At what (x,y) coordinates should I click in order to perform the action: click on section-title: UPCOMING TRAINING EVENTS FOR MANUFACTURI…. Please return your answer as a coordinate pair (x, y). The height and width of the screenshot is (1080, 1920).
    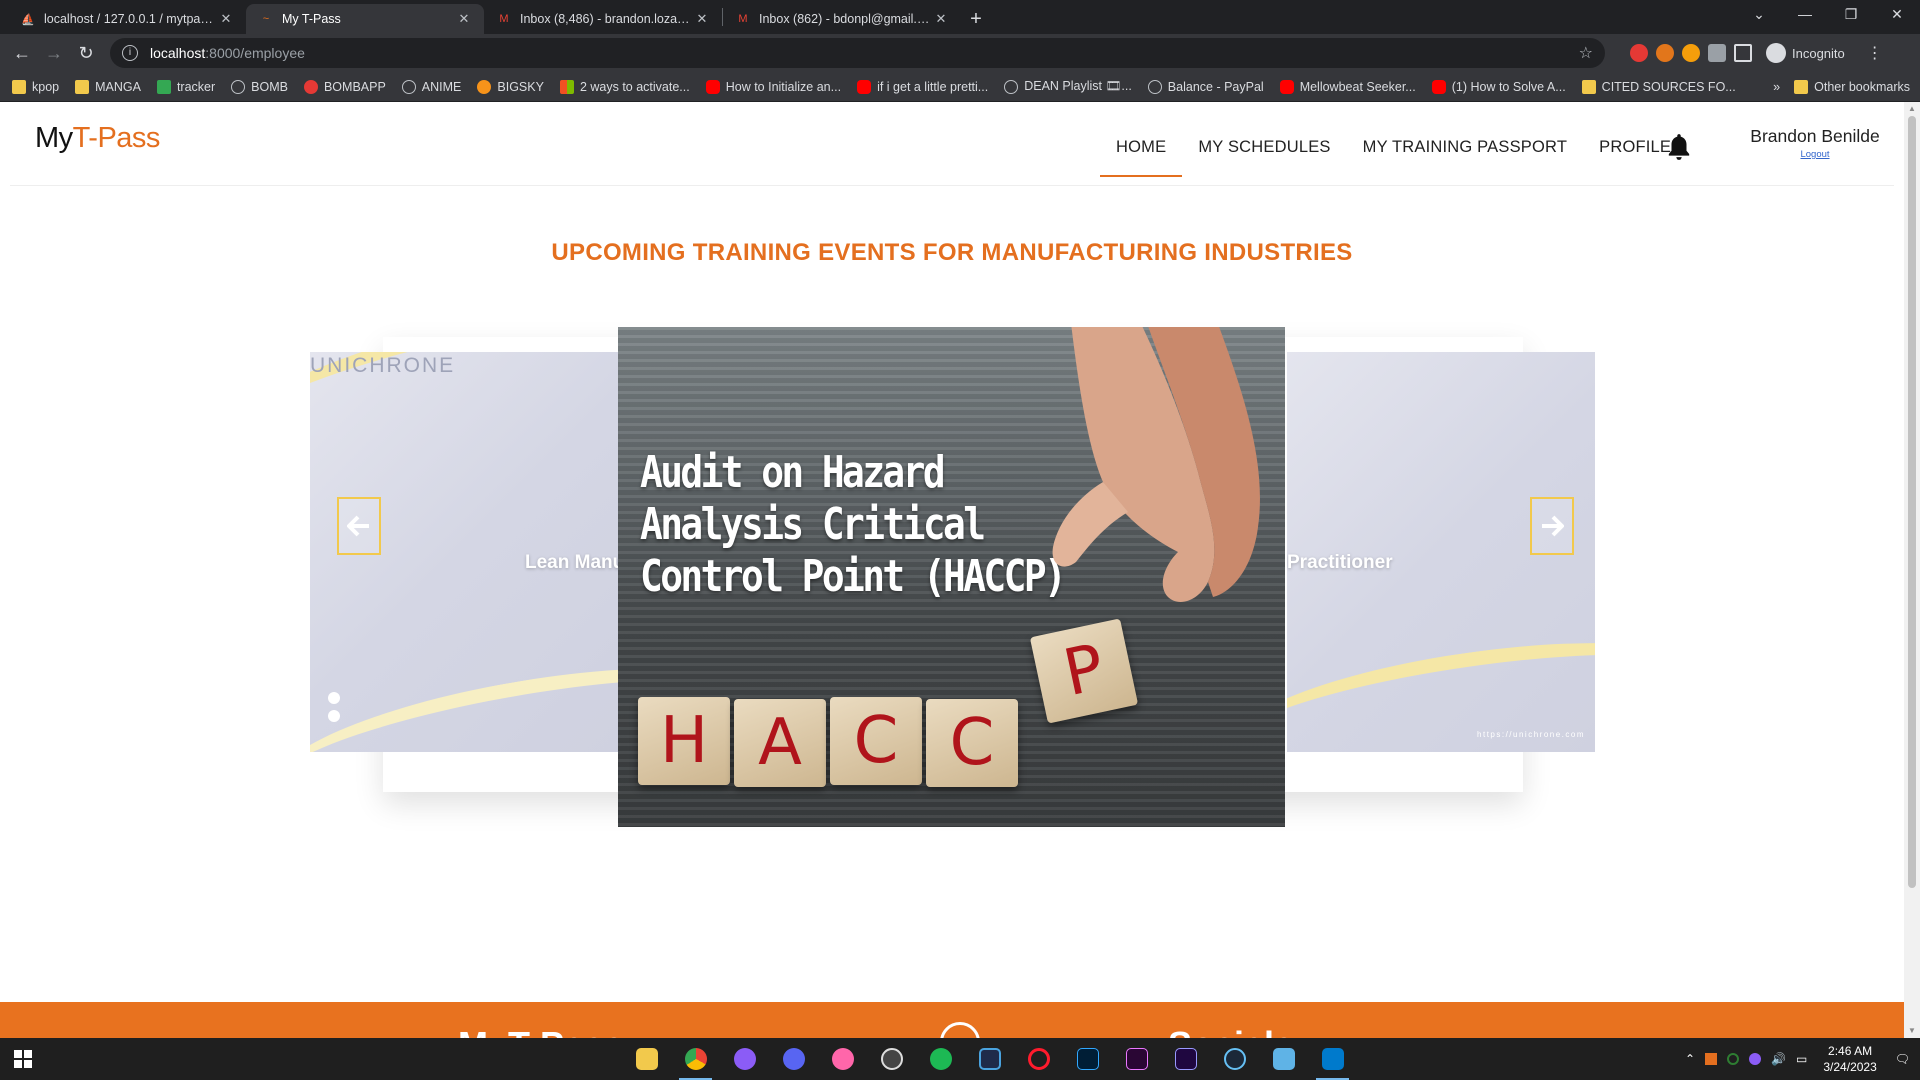
    Looking at the image, I should click on (952, 252).